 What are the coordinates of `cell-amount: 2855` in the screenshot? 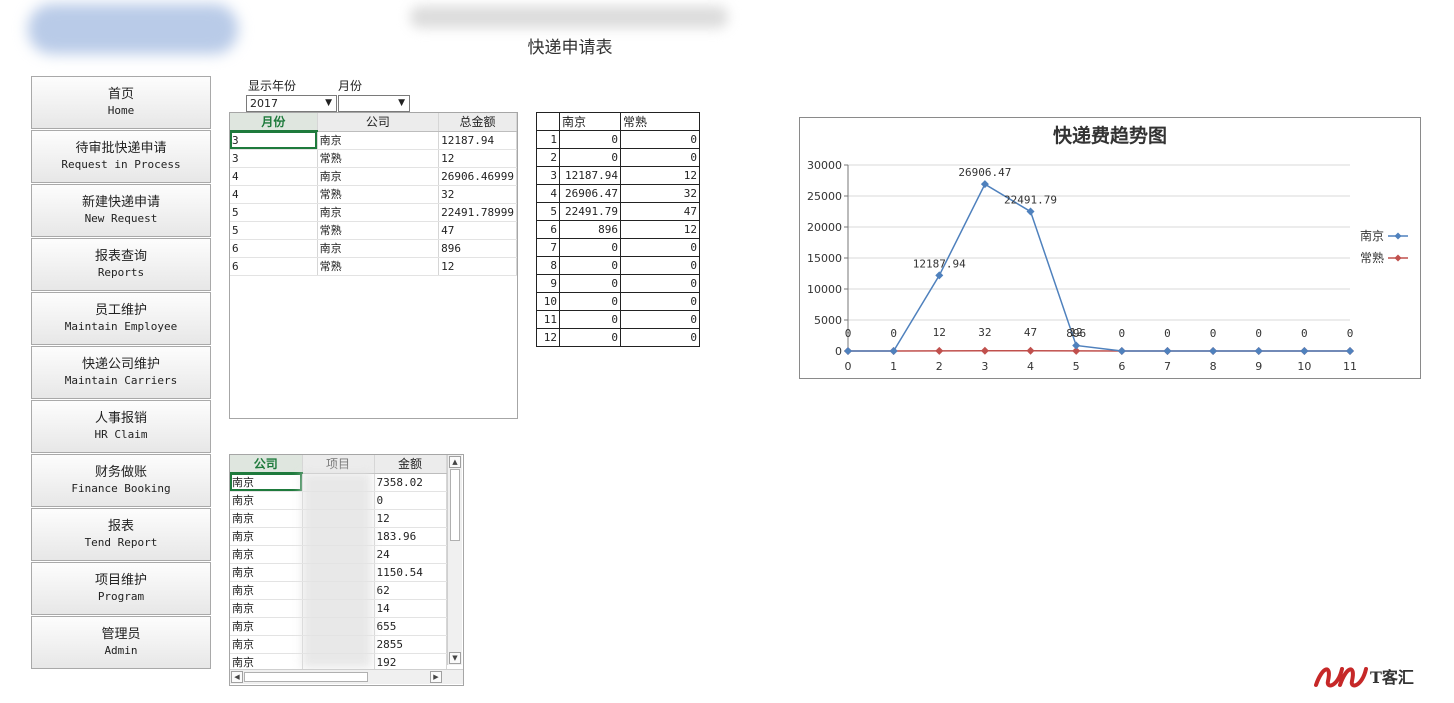 It's located at (410, 644).